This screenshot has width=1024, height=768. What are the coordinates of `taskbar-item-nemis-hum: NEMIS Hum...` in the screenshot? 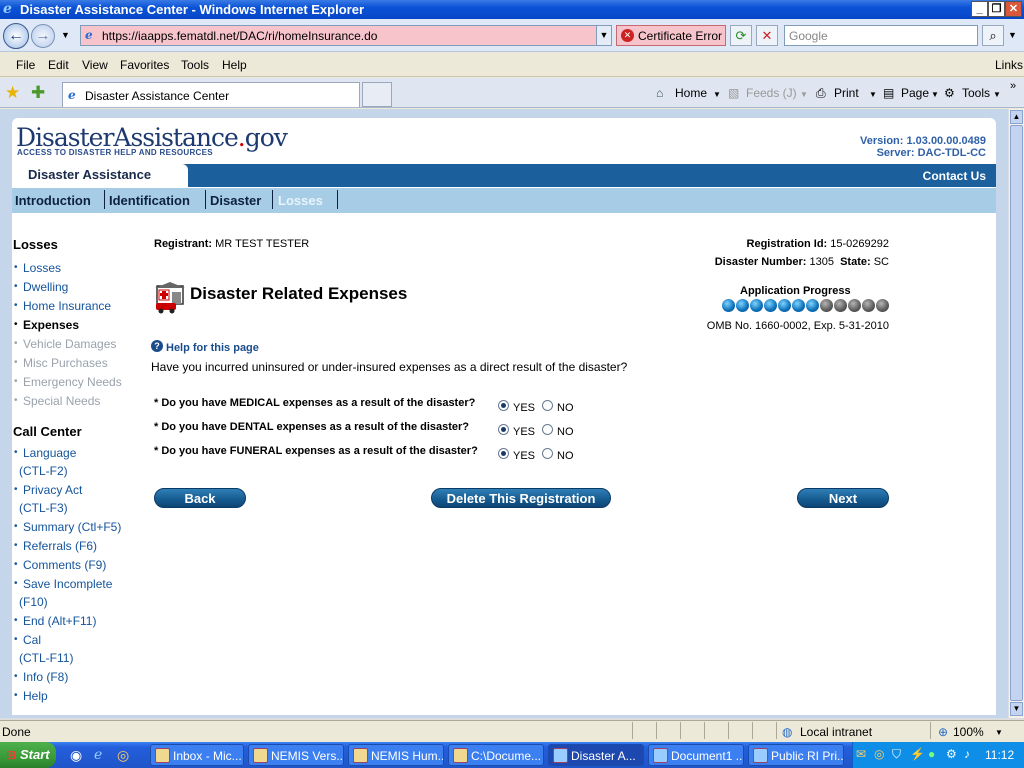 It's located at (396, 755).